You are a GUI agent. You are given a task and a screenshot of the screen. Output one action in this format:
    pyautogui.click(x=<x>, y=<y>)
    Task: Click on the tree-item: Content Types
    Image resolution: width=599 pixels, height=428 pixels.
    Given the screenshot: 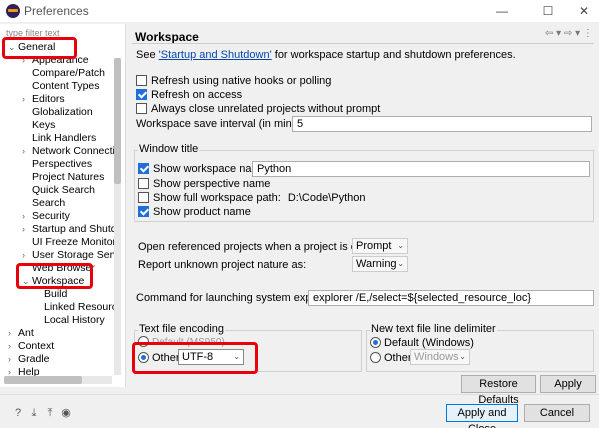 What is the action you would take?
    pyautogui.click(x=61, y=86)
    